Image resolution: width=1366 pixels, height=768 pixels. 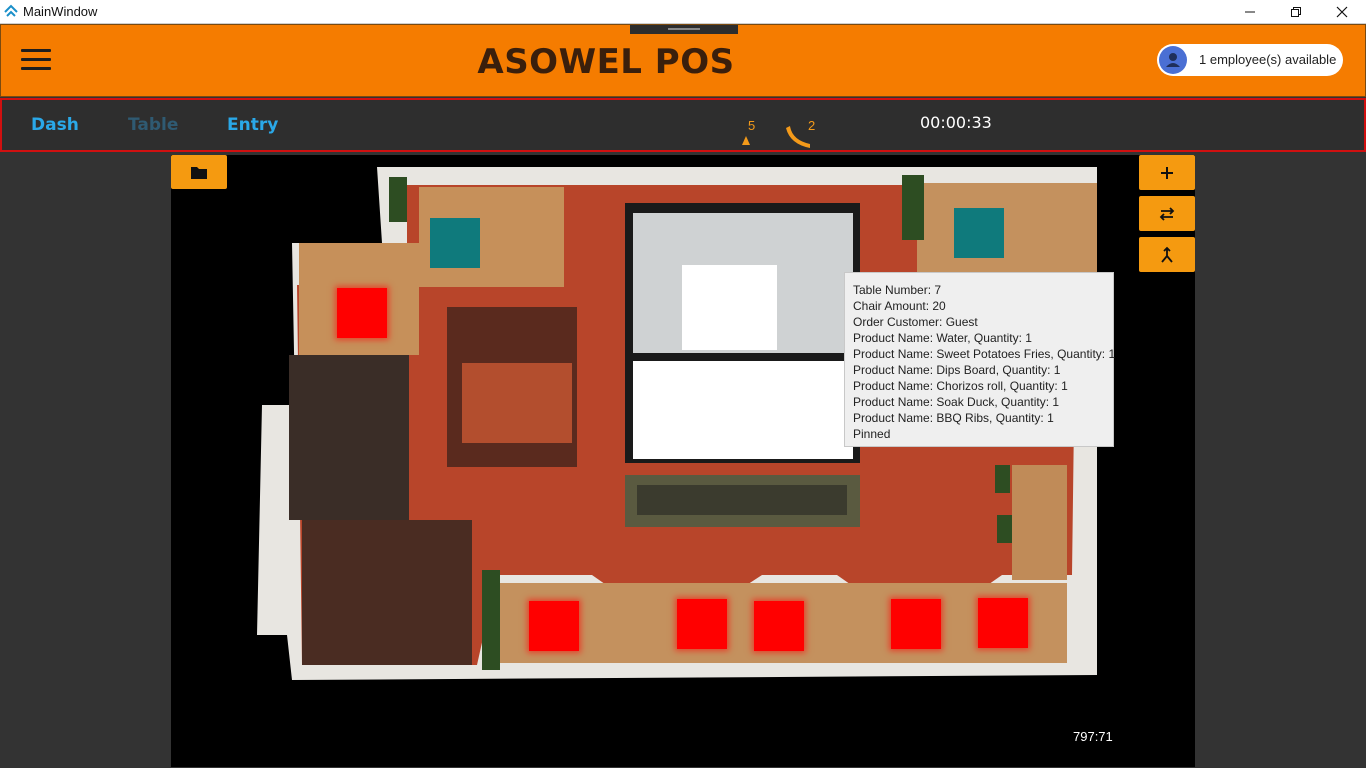 I want to click on tooltip-line: Product Name: Dips Board, Quantity: 1, so click(x=957, y=370).